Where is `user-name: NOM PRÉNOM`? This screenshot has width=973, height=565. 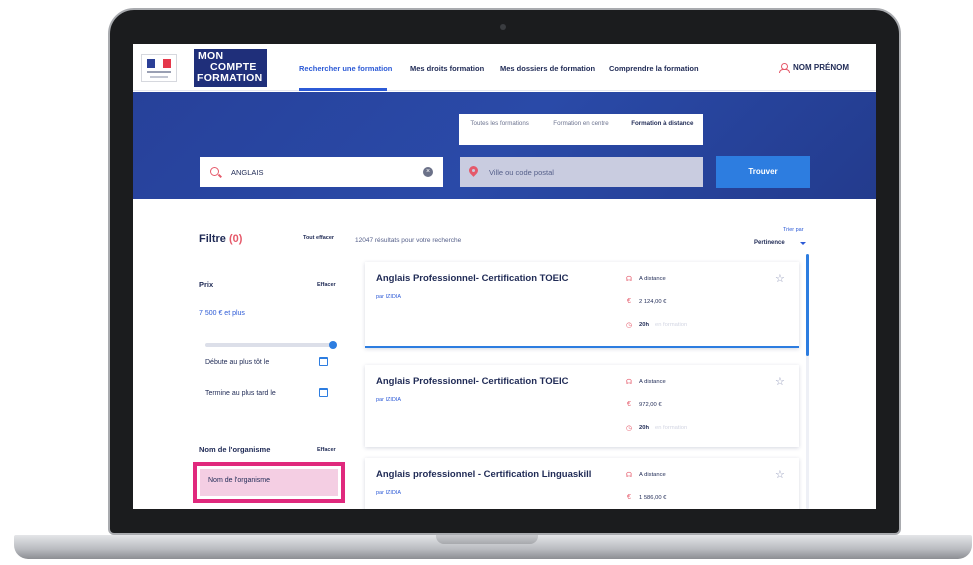
user-name: NOM PRÉNOM is located at coordinates (821, 67).